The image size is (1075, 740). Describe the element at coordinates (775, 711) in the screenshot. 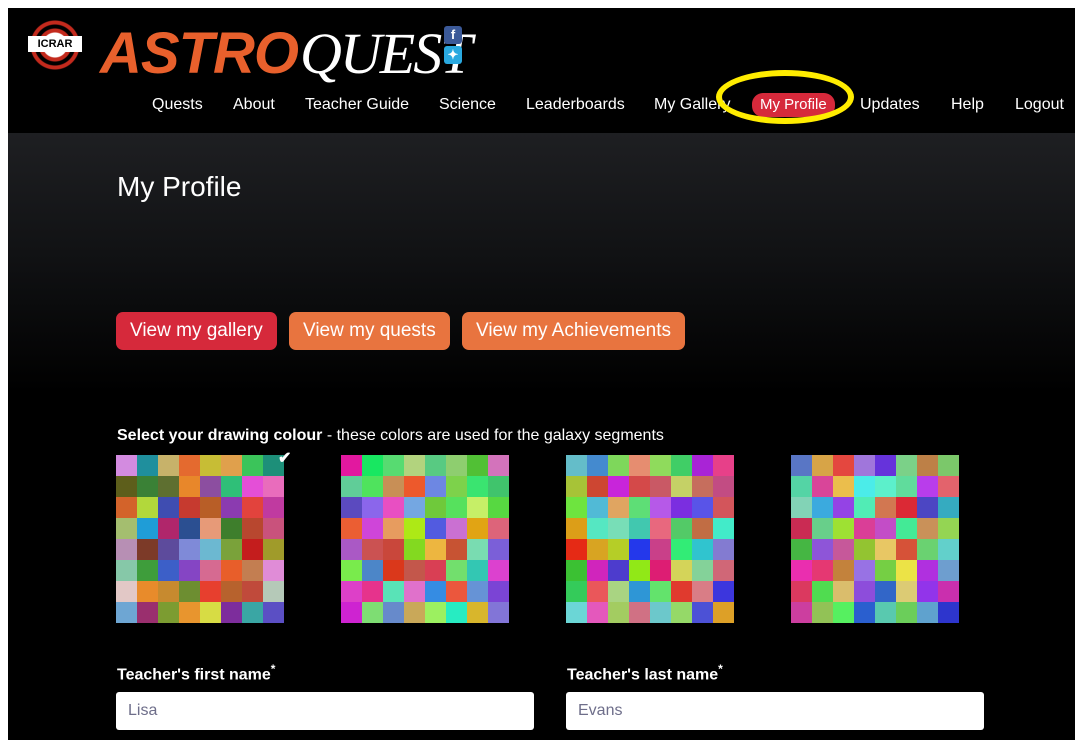

I see `last-name-field: Evans` at that location.